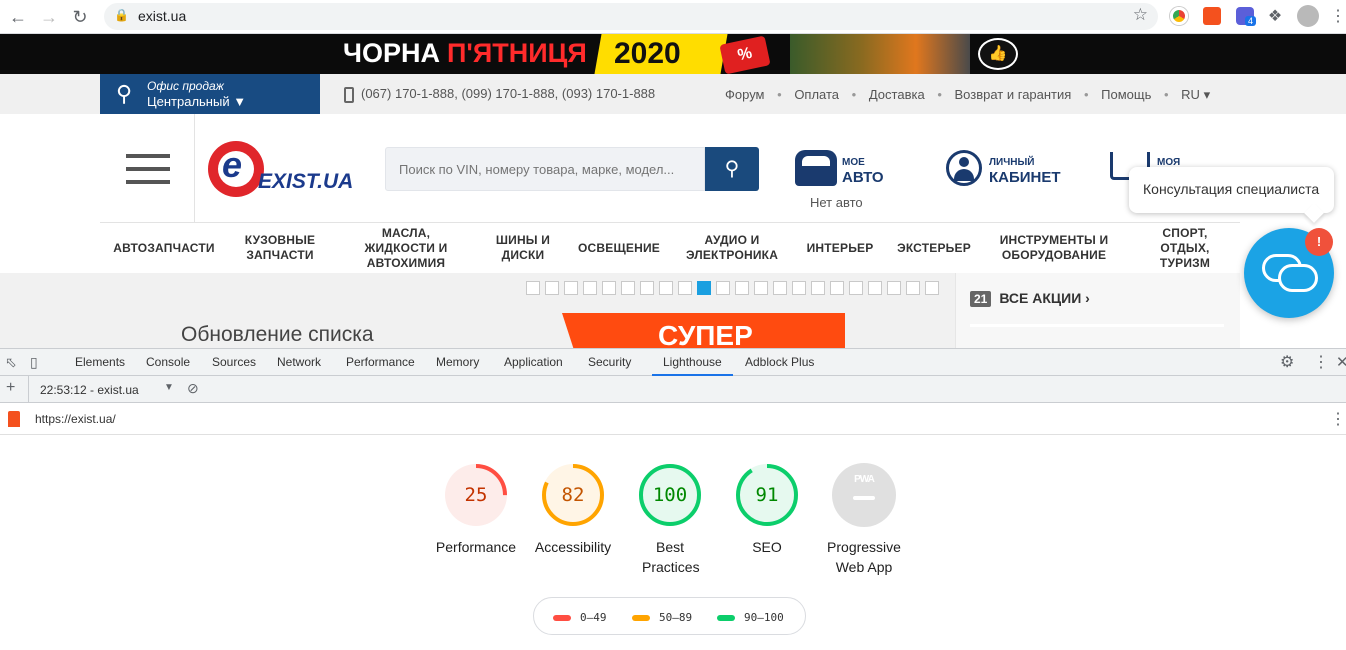 This screenshot has height=650, width=1346. What do you see at coordinates (49, 17) in the screenshot?
I see `forward-icon: →` at bounding box center [49, 17].